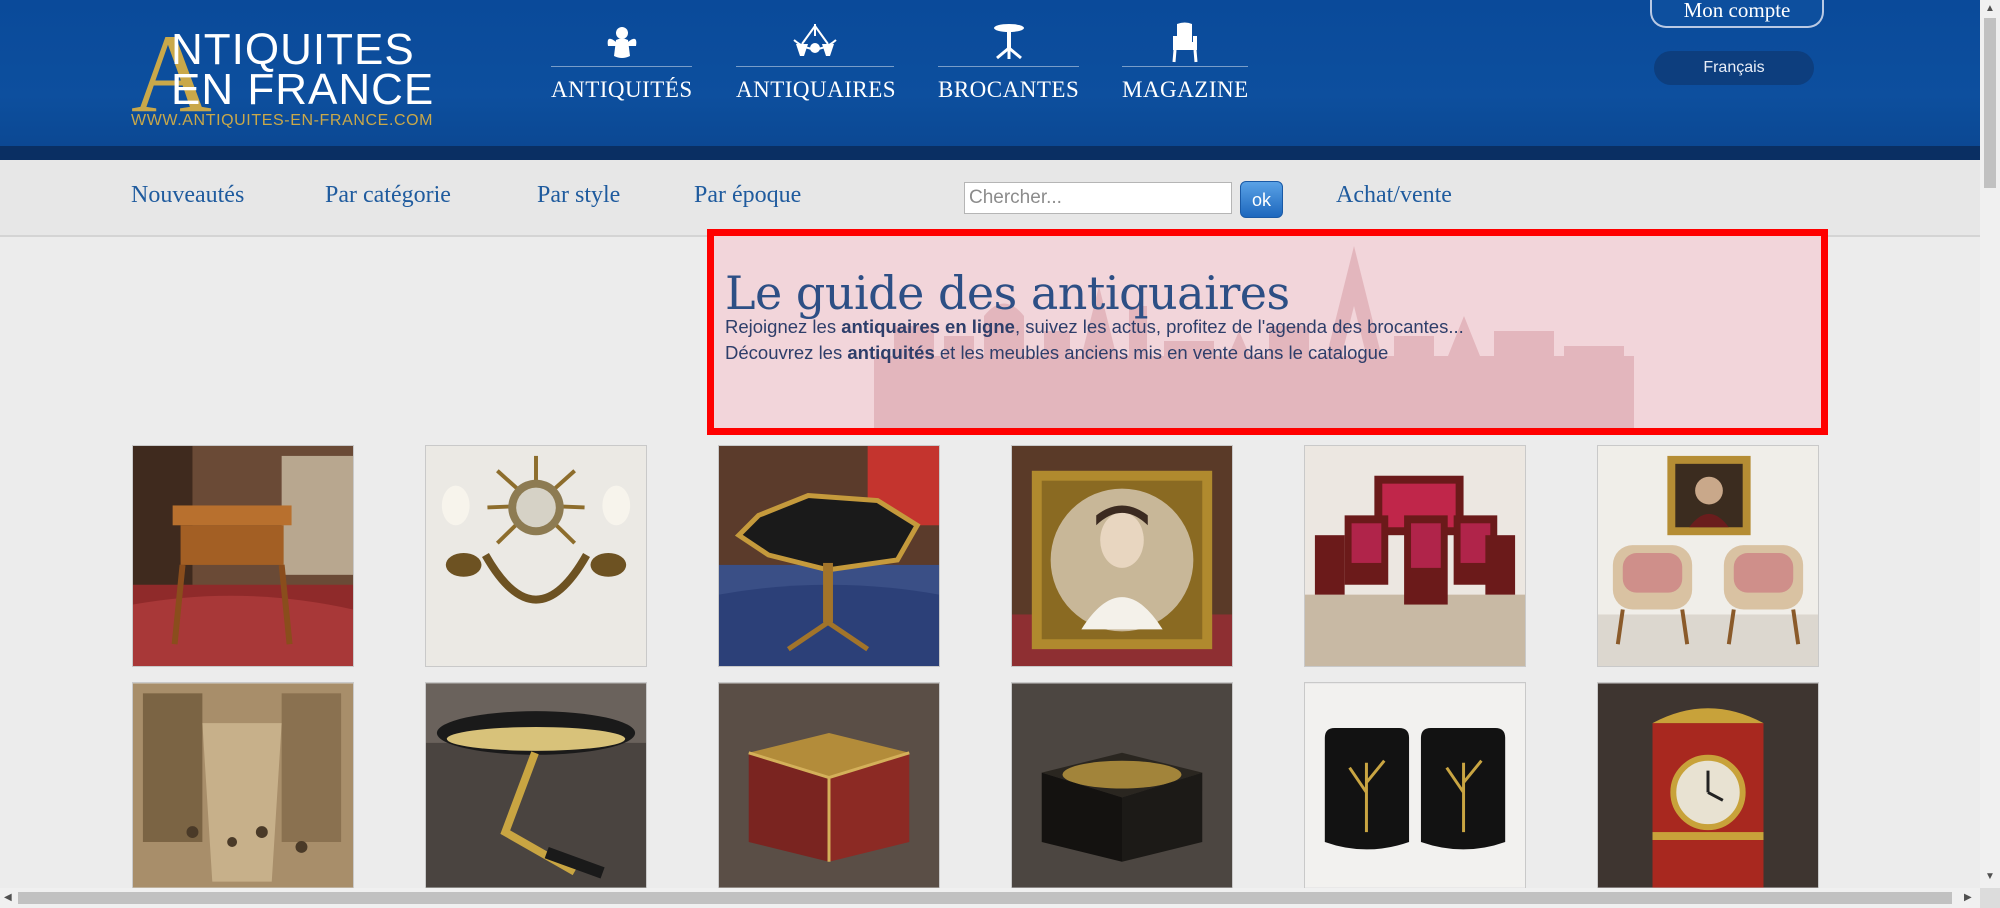 The height and width of the screenshot is (908, 2000). Describe the element at coordinates (1990, 877) in the screenshot. I see `scroll-down-arrow-icon: ▼` at that location.